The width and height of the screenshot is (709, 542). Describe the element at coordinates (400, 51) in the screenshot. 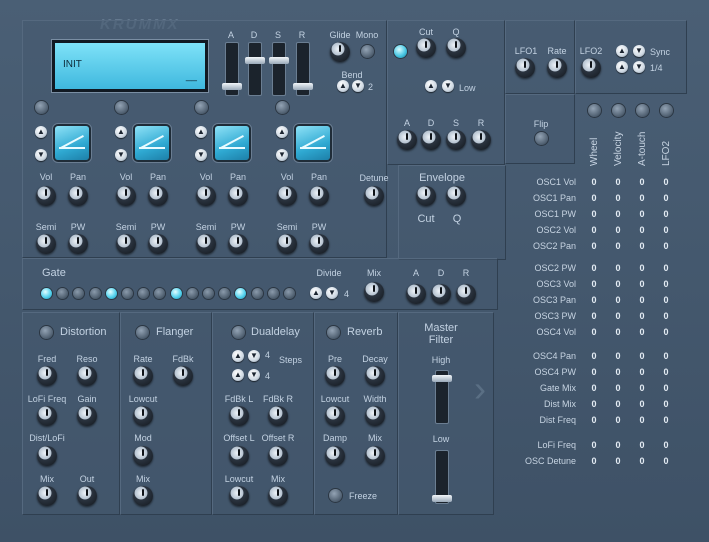

I see `filter-power-icon` at that location.